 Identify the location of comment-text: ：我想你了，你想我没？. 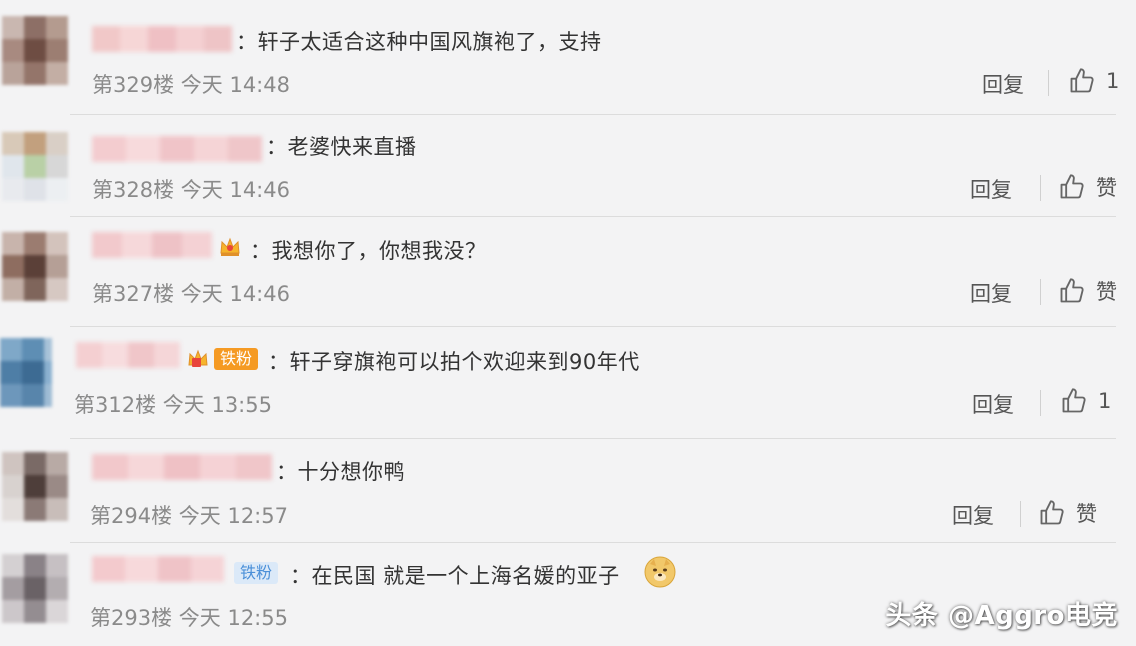
(368, 250).